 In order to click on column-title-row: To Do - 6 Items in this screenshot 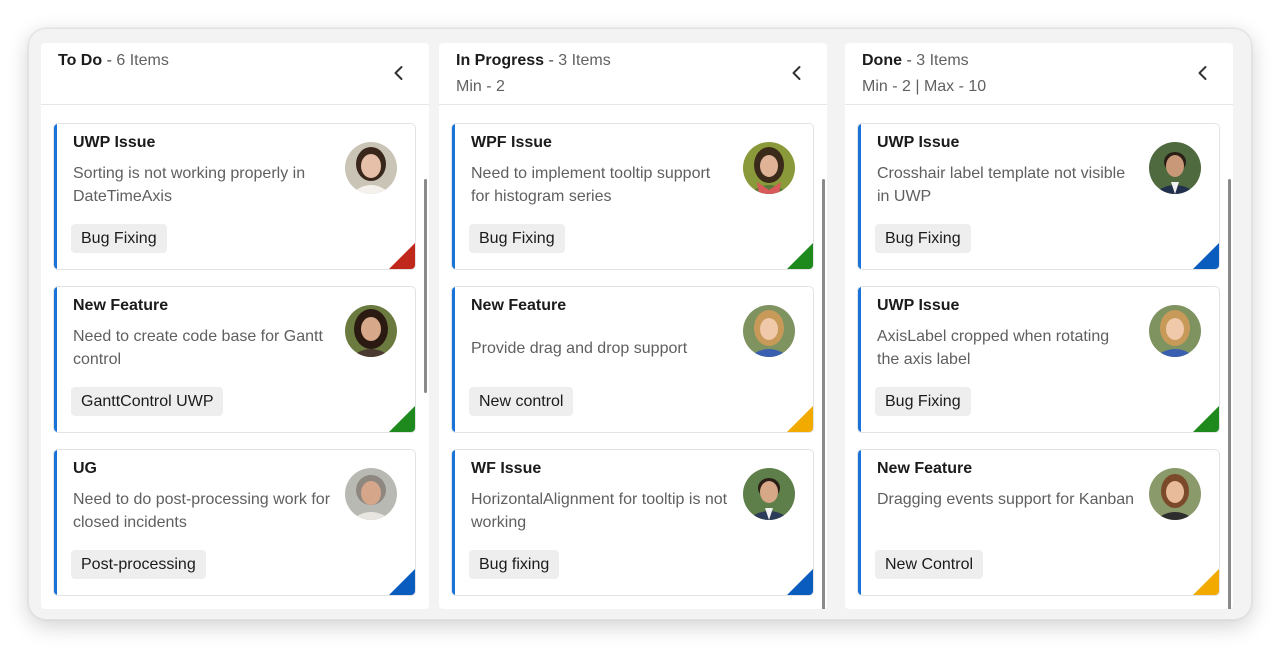, I will do `click(113, 61)`.